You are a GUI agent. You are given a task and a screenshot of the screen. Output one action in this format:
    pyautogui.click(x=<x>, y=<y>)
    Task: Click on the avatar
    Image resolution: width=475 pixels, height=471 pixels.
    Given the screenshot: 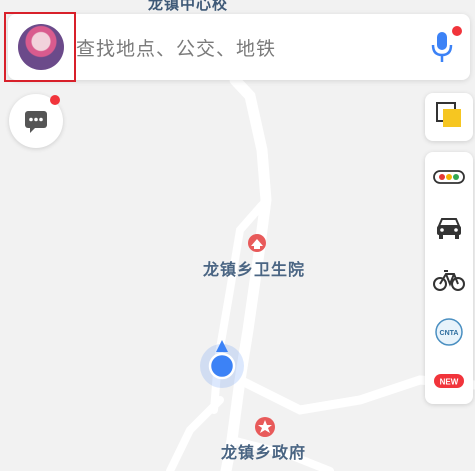 What is the action you would take?
    pyautogui.click(x=41, y=47)
    